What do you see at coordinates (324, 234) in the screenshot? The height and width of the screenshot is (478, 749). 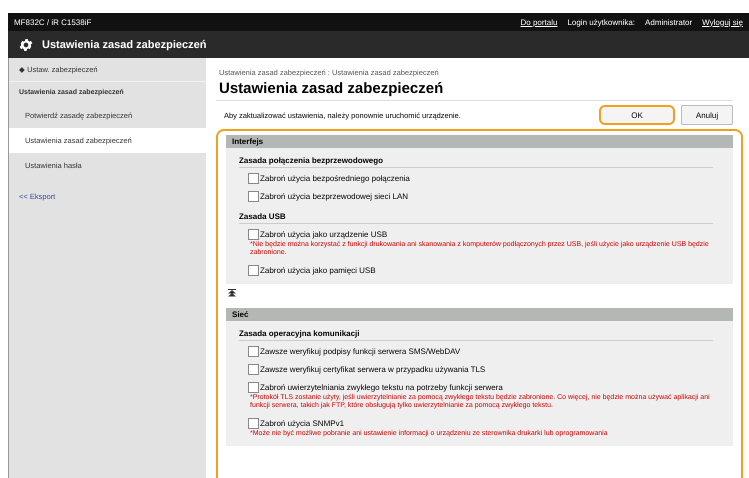 I see `option-label: Zabroń użycia jako urządzenie USB` at bounding box center [324, 234].